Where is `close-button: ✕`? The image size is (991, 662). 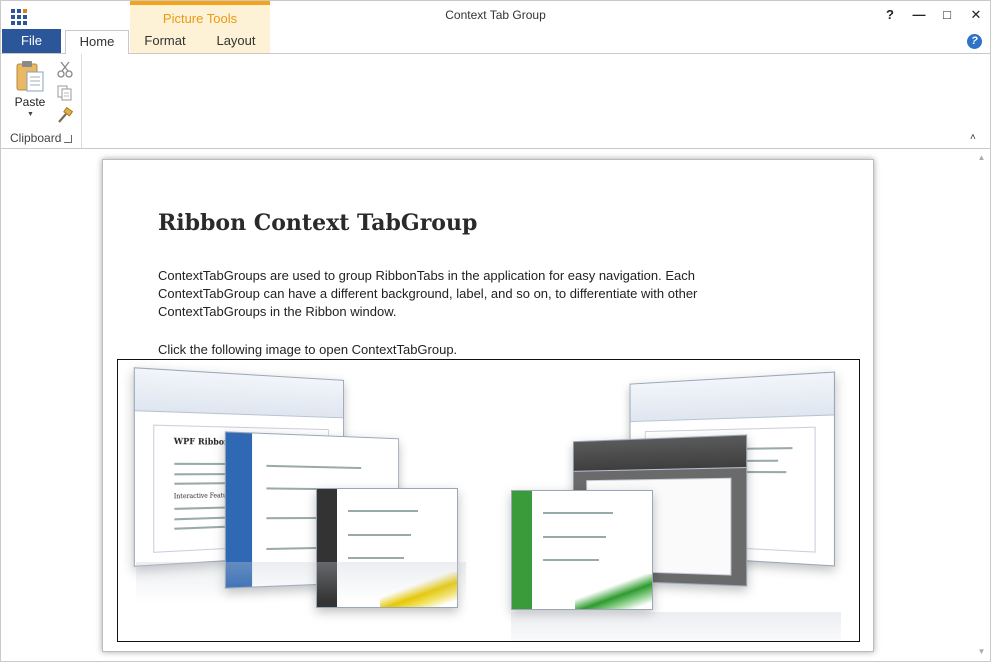
close-button: ✕ is located at coordinates (976, 16).